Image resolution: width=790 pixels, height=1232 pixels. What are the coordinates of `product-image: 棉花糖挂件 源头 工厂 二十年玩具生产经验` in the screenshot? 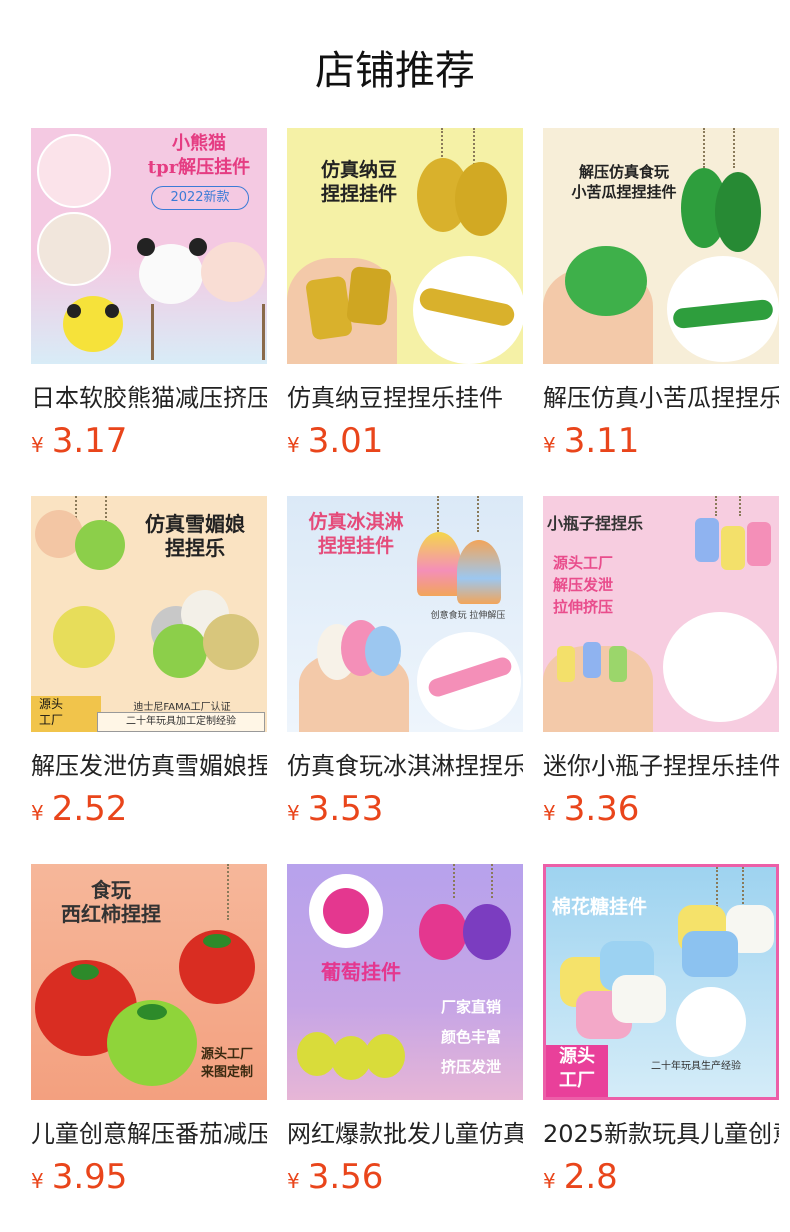 It's located at (661, 982).